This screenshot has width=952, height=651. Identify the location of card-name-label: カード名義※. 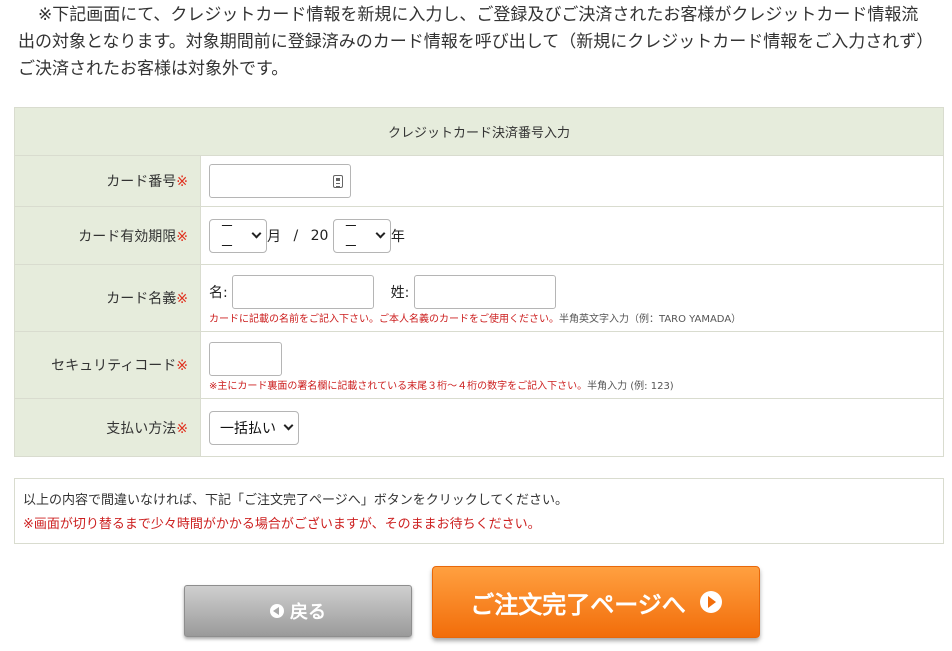
(107, 298).